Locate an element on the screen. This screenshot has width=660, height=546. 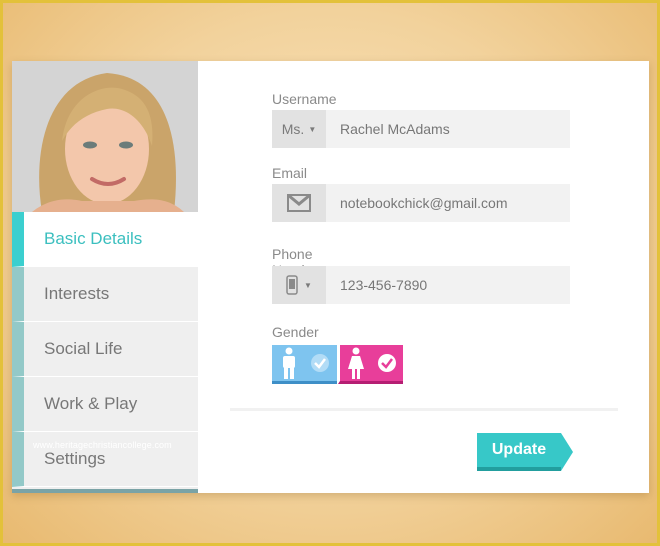
gender-male-button is located at coordinates (304, 364).